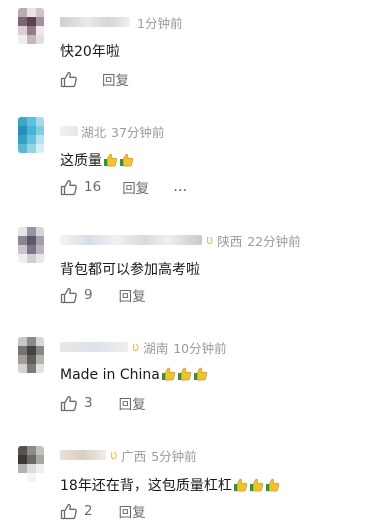 The height and width of the screenshot is (529, 374). Describe the element at coordinates (103, 511) in the screenshot. I see `comment-actions: 2 回复` at that location.